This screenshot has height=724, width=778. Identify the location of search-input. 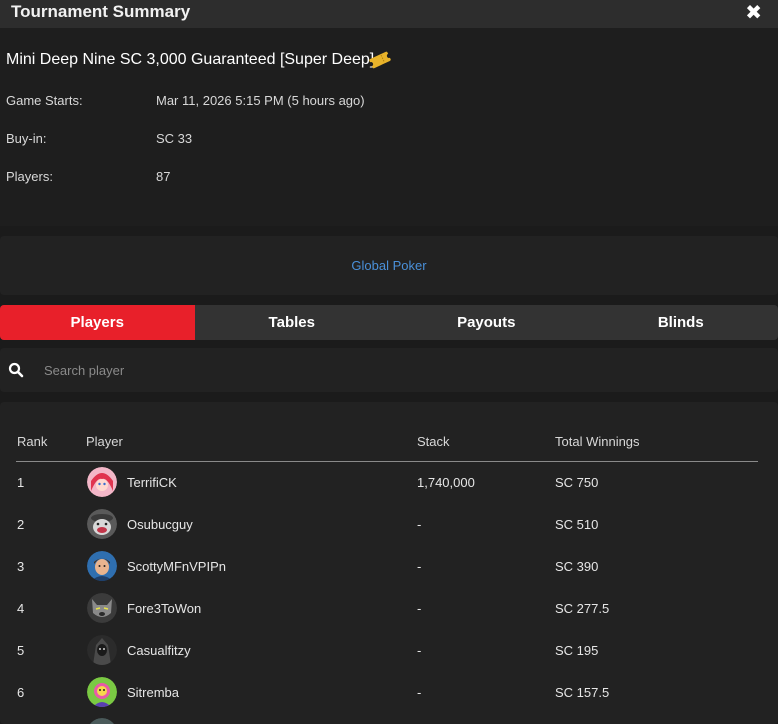
(294, 370).